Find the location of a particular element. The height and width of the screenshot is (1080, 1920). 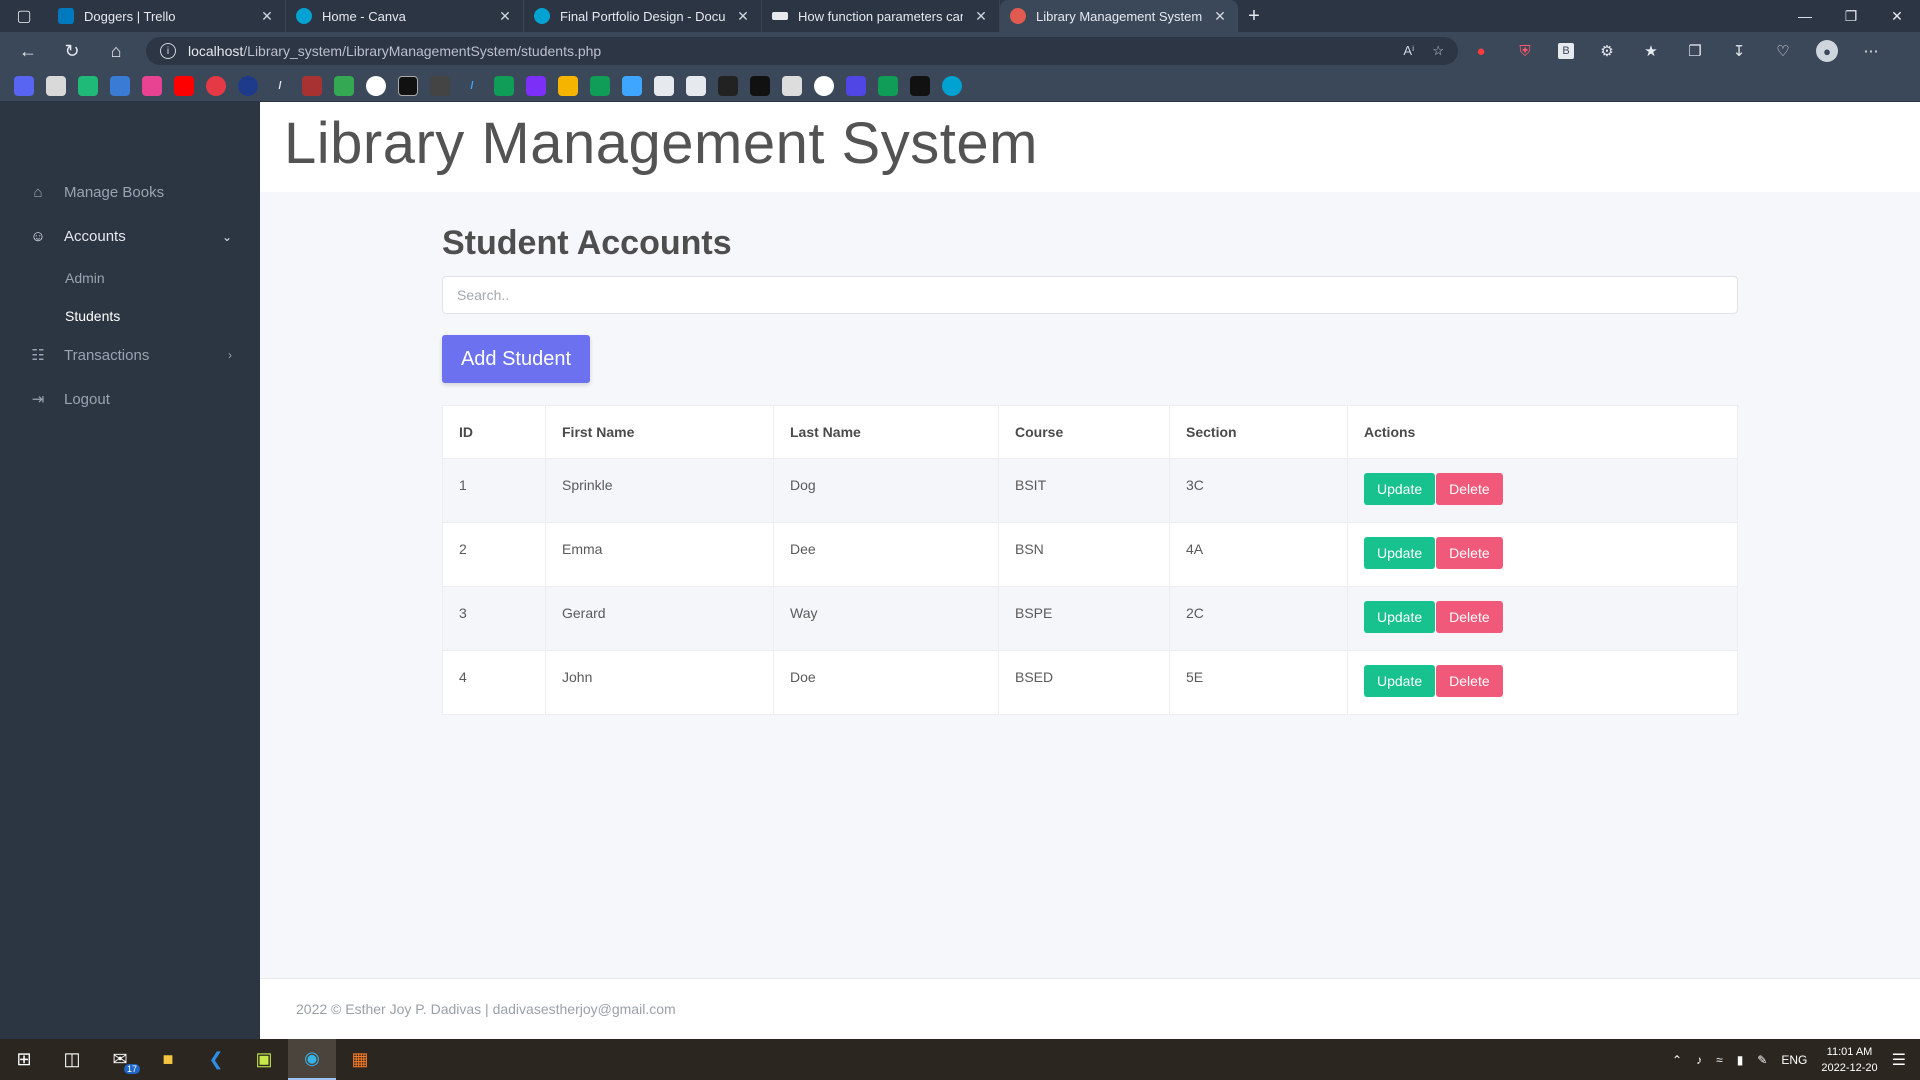

restore-icon: ❐ is located at coordinates (1851, 16).